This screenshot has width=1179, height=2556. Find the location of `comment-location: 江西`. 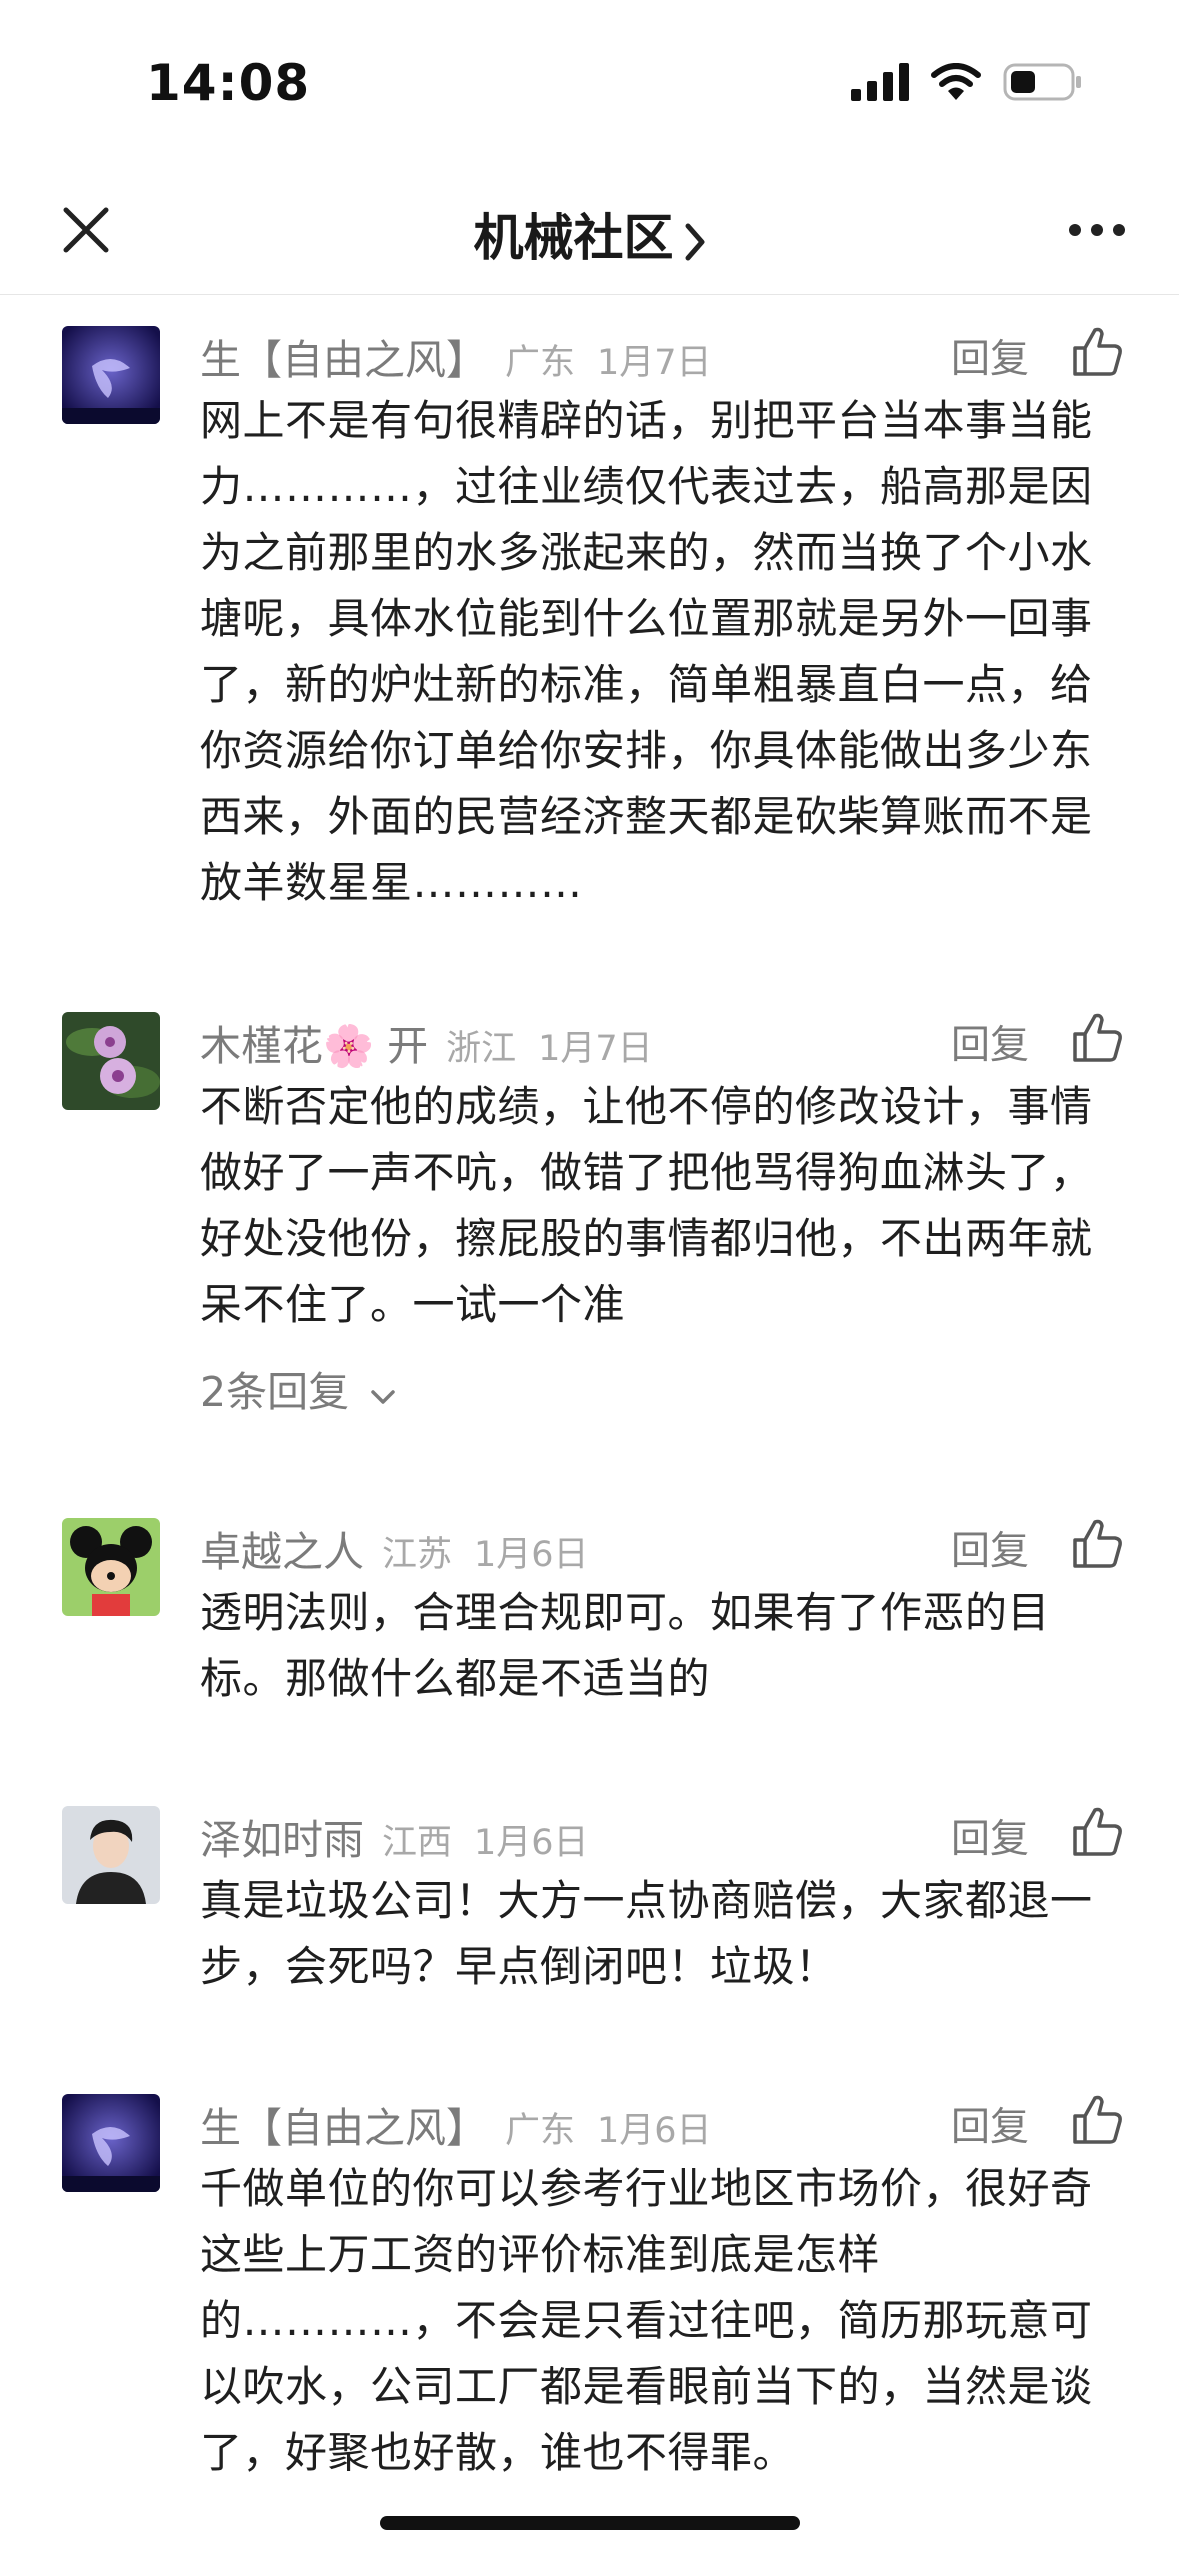

comment-location: 江西 is located at coordinates (417, 1843).